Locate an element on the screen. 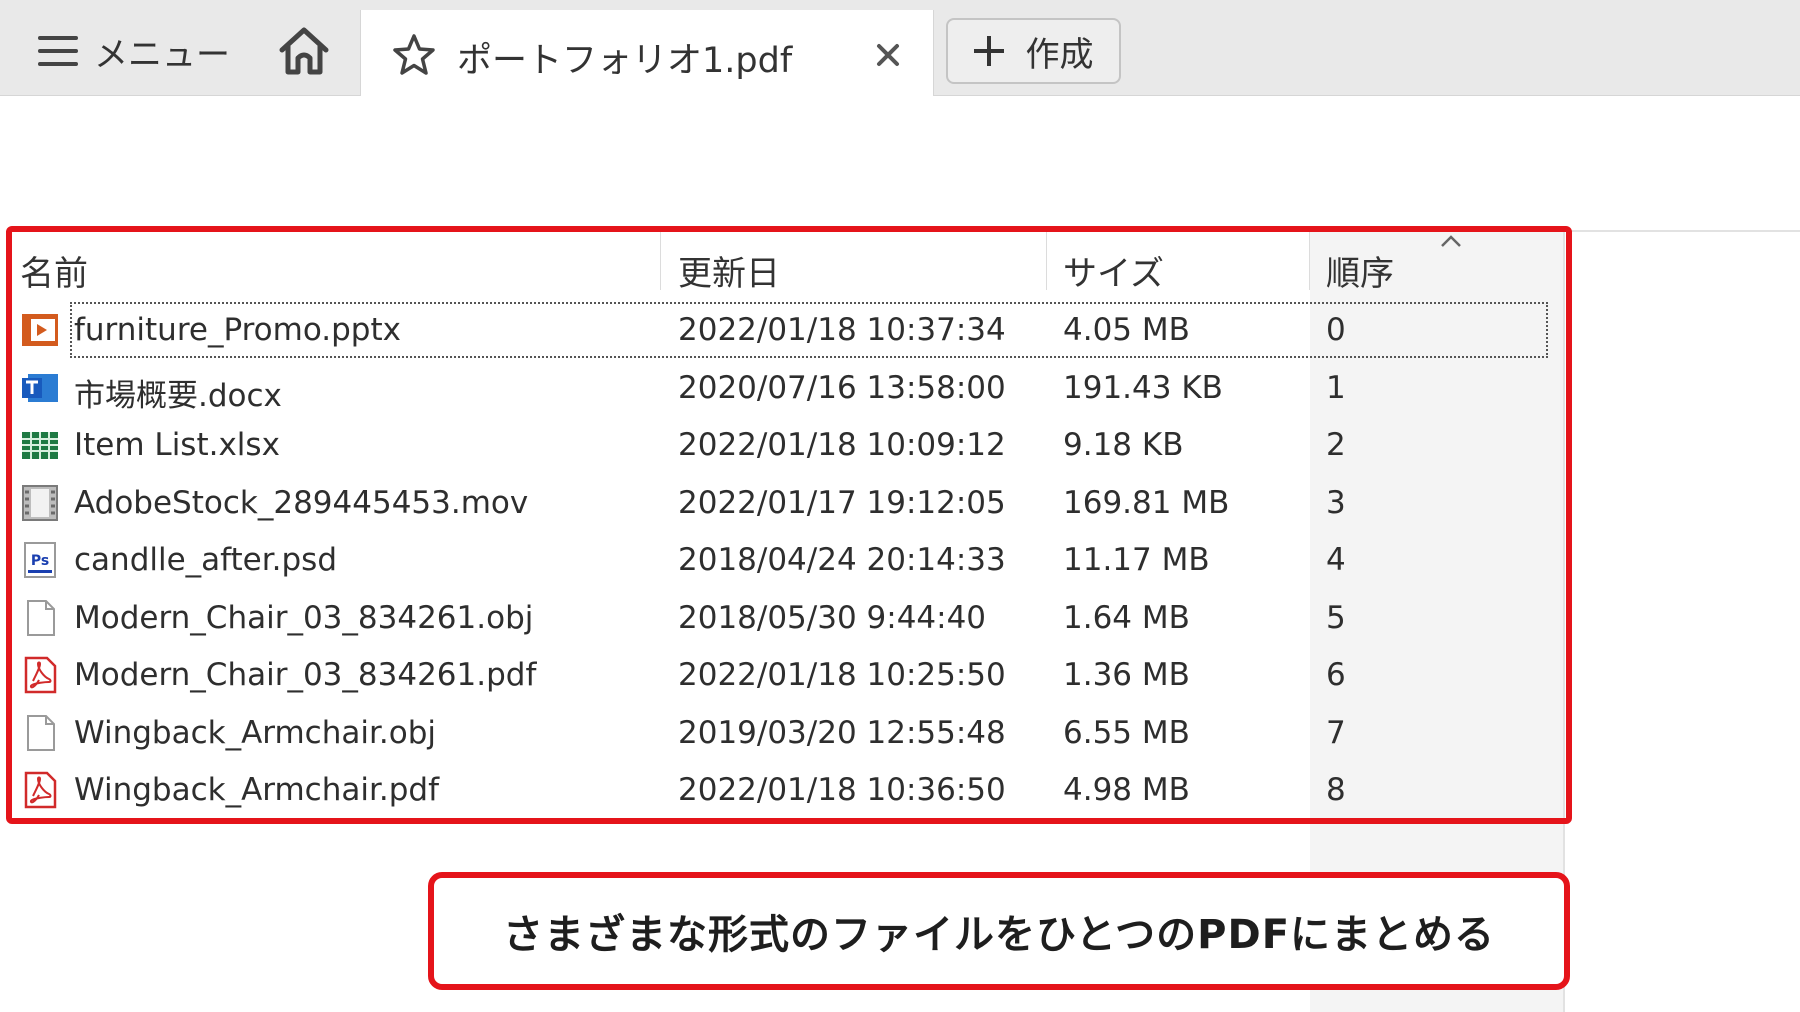 Image resolution: width=1800 pixels, height=1012 pixels. menu-button: メニュー is located at coordinates (134, 51).